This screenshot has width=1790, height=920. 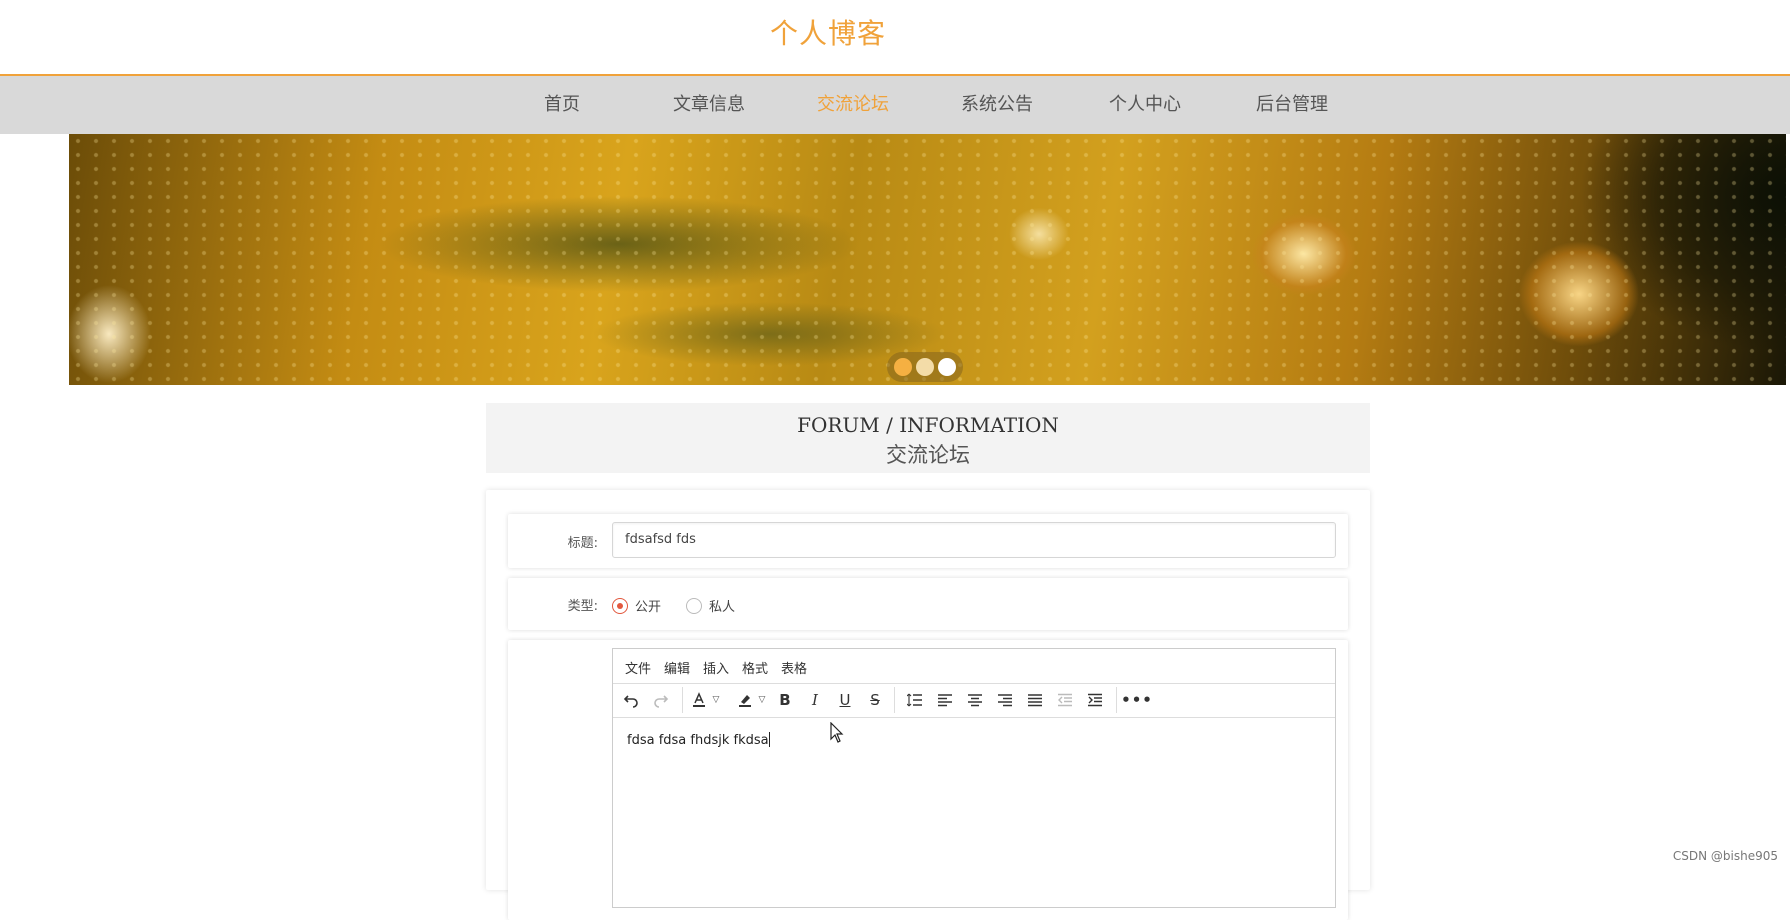 What do you see at coordinates (837, 732) in the screenshot?
I see `mouse-pointer-icon` at bounding box center [837, 732].